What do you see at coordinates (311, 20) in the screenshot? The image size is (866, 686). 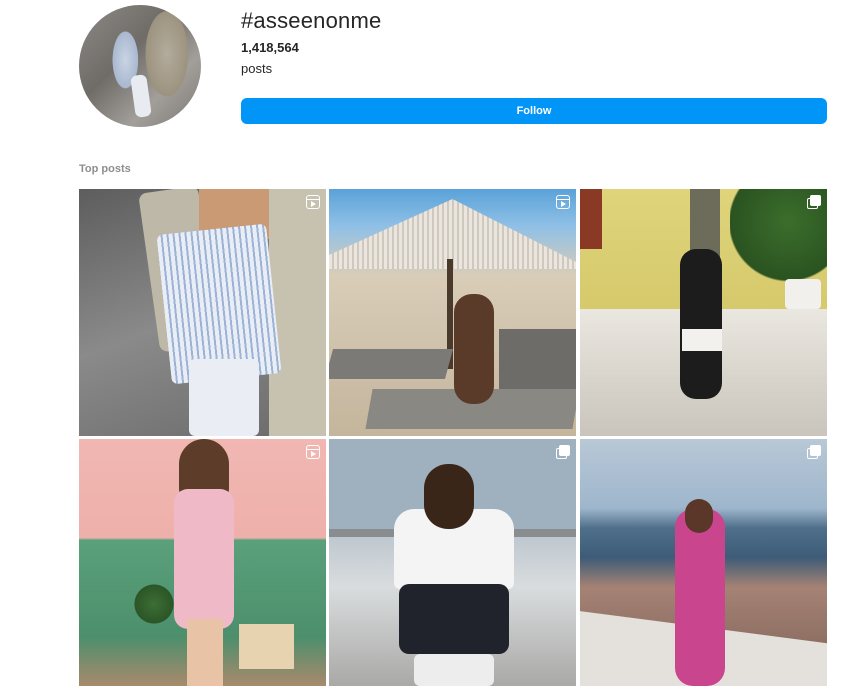 I see `hashtag-title: #asseenonme` at bounding box center [311, 20].